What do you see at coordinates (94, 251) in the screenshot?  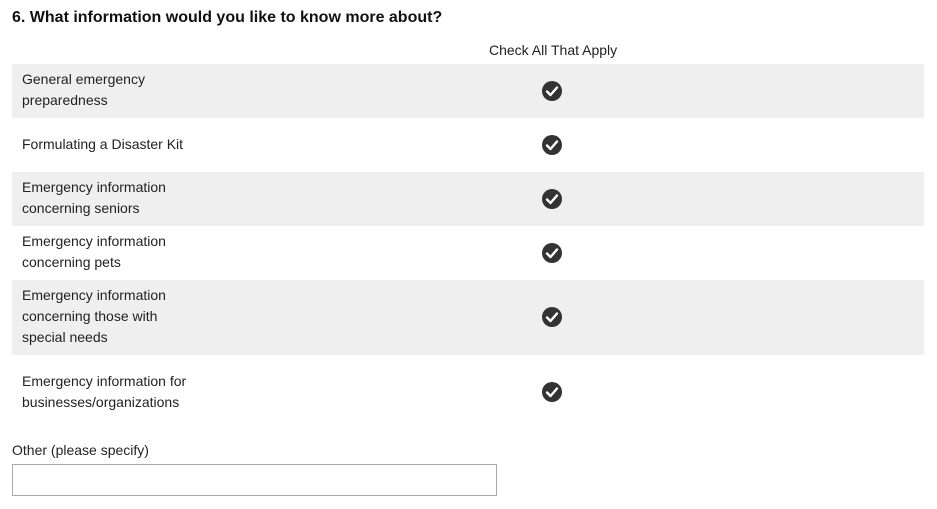 I see `row-label: Emergency information concerning pets` at bounding box center [94, 251].